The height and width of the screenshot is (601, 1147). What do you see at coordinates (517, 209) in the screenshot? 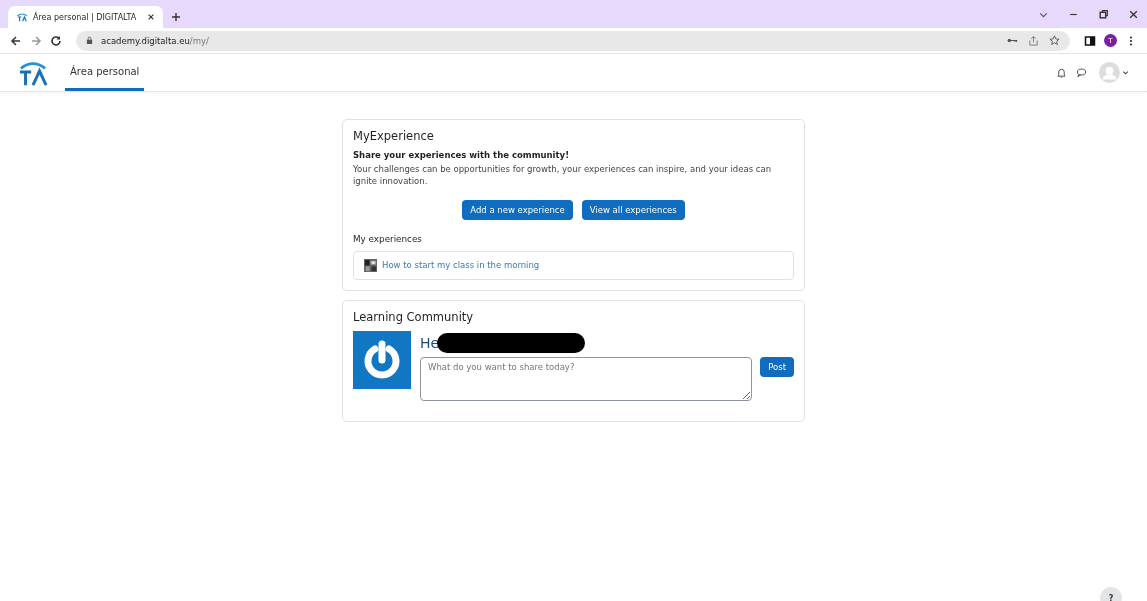
I see `add-experience-button: Add a new experience` at bounding box center [517, 209].